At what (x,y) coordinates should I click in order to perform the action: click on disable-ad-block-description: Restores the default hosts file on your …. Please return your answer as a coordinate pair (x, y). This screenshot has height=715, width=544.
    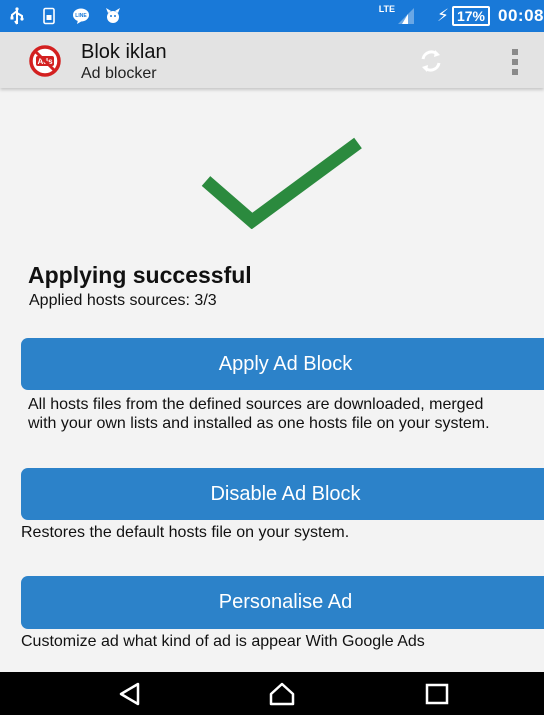
    Looking at the image, I should click on (185, 532).